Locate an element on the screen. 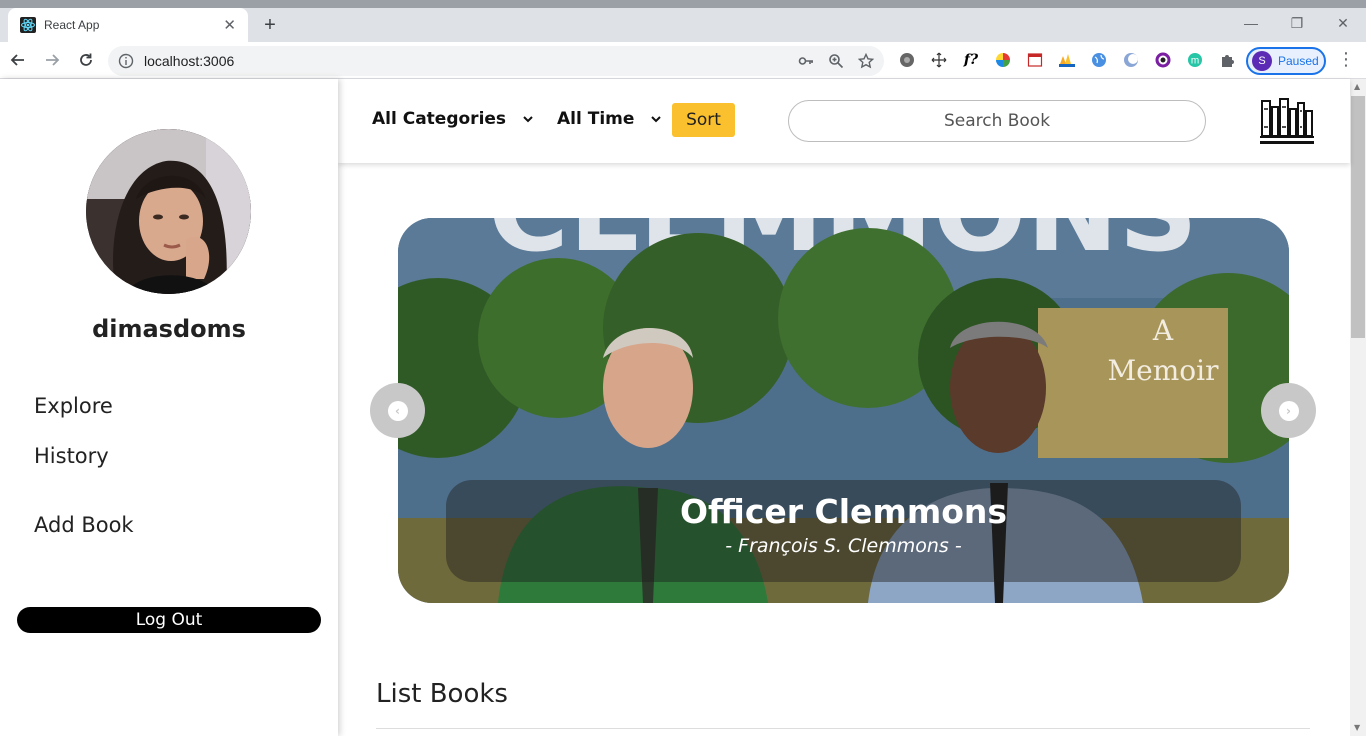 The height and width of the screenshot is (736, 1366). arrow-left-icon is located at coordinates (17, 60).